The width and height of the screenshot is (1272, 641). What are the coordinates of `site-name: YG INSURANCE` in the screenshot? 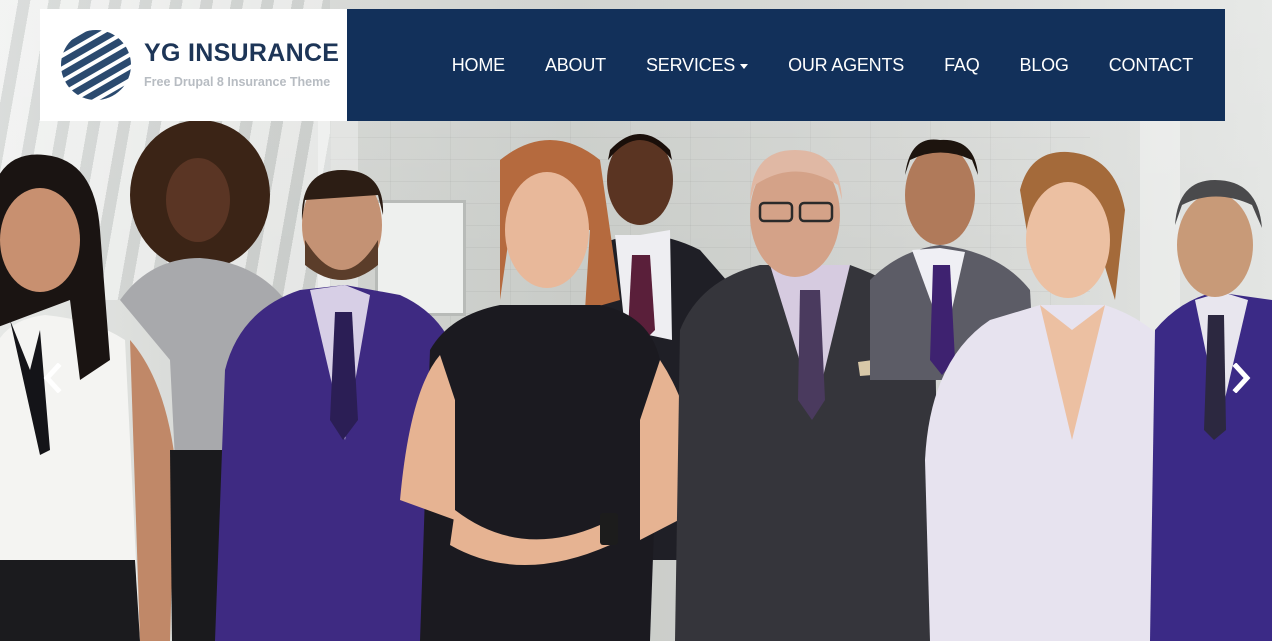 It's located at (241, 53).